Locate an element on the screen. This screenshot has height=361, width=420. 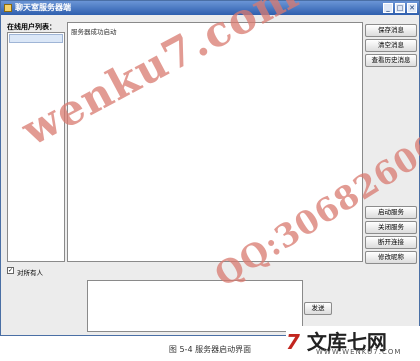
app-icon is located at coordinates (8, 8).